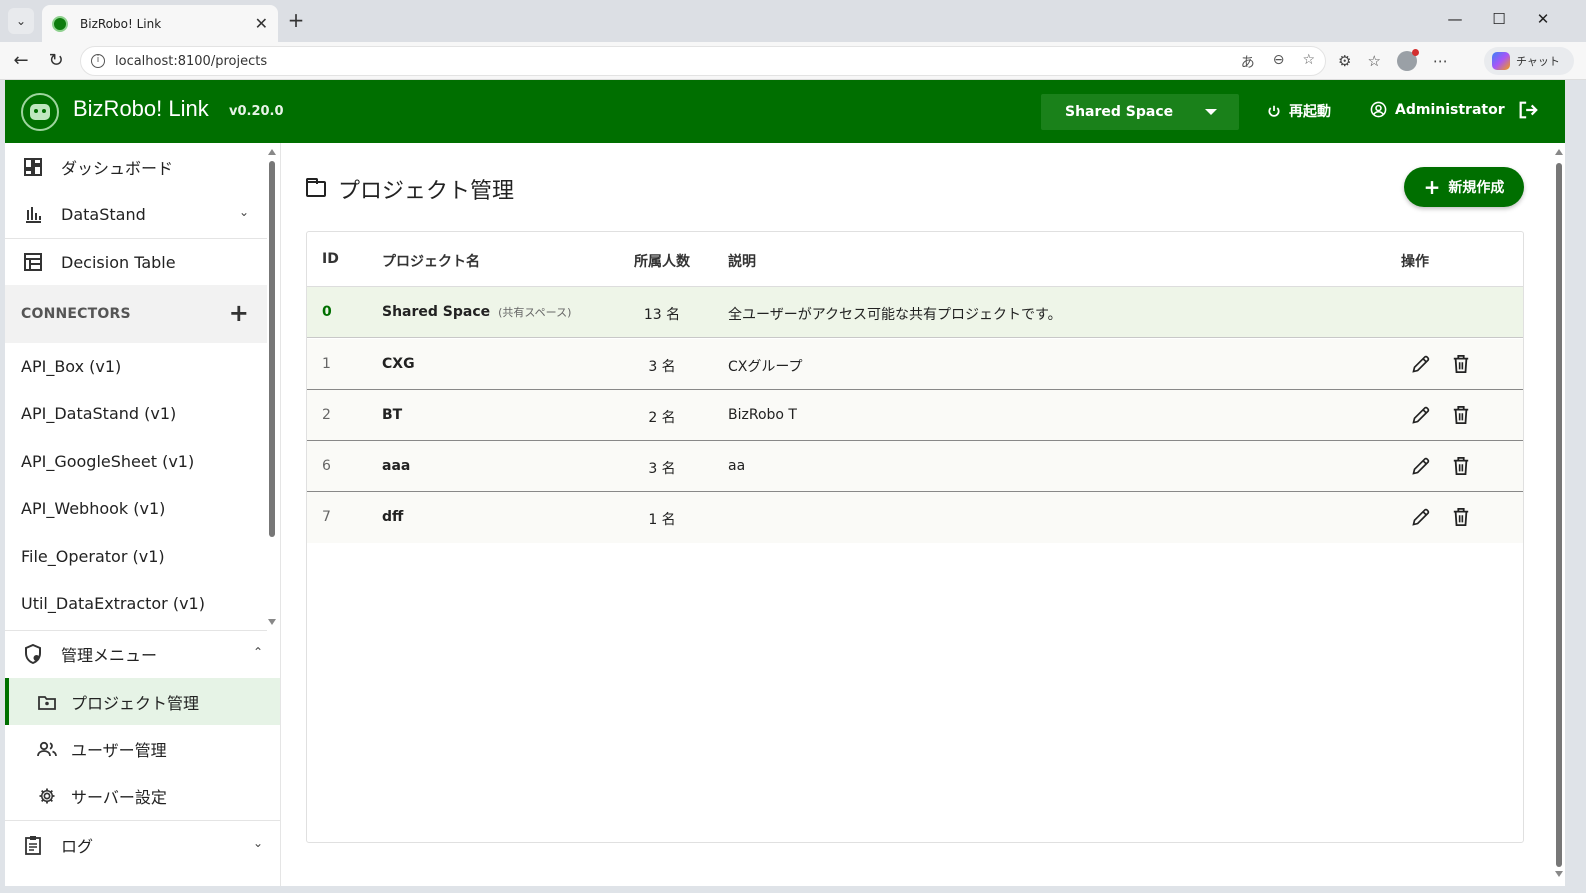 The height and width of the screenshot is (893, 1586). Describe the element at coordinates (191, 61) in the screenshot. I see `url-text: localhost:8100/projects` at that location.